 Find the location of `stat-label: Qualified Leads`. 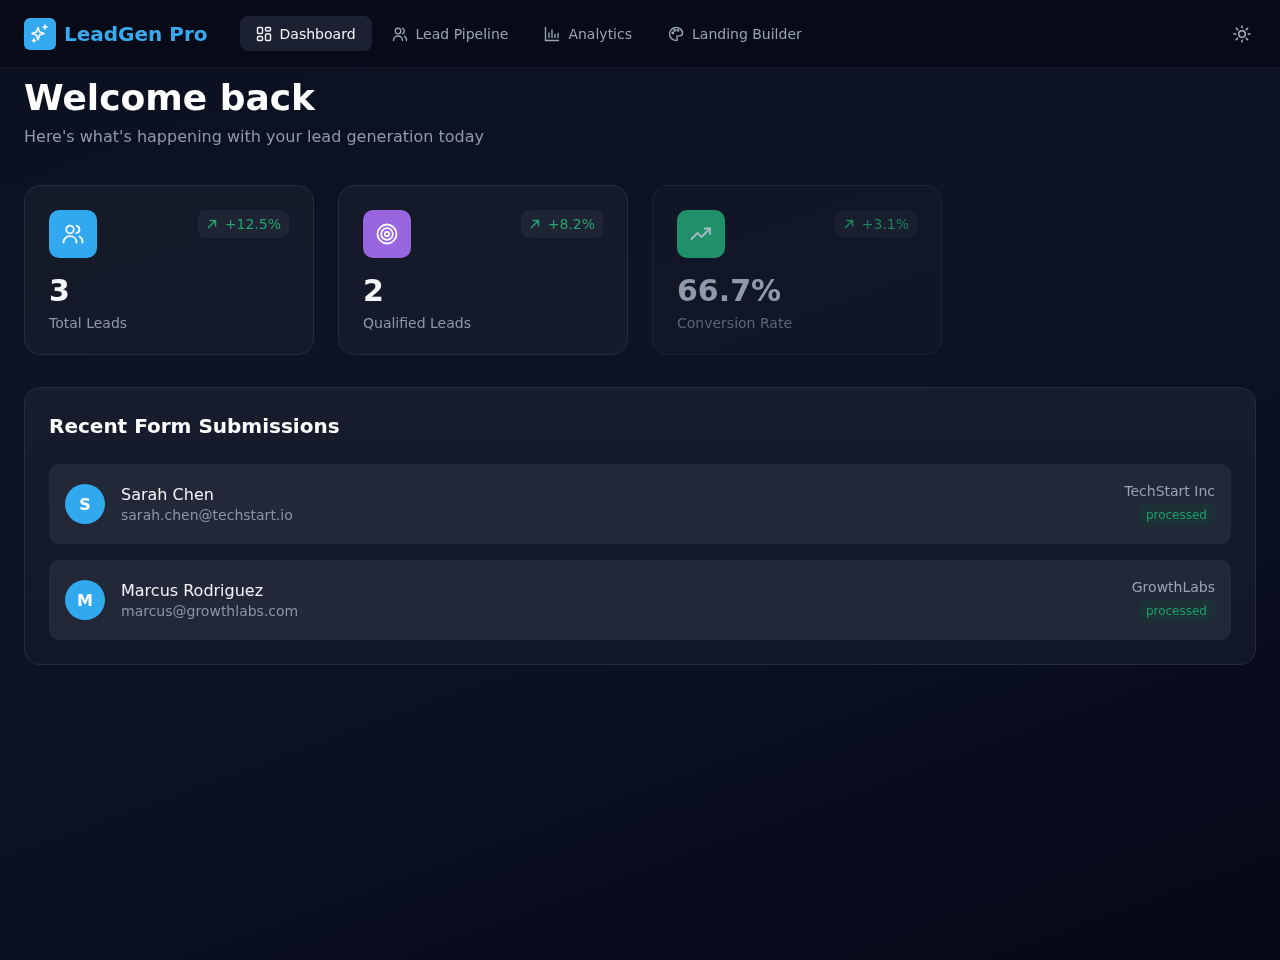

stat-label: Qualified Leads is located at coordinates (417, 323).